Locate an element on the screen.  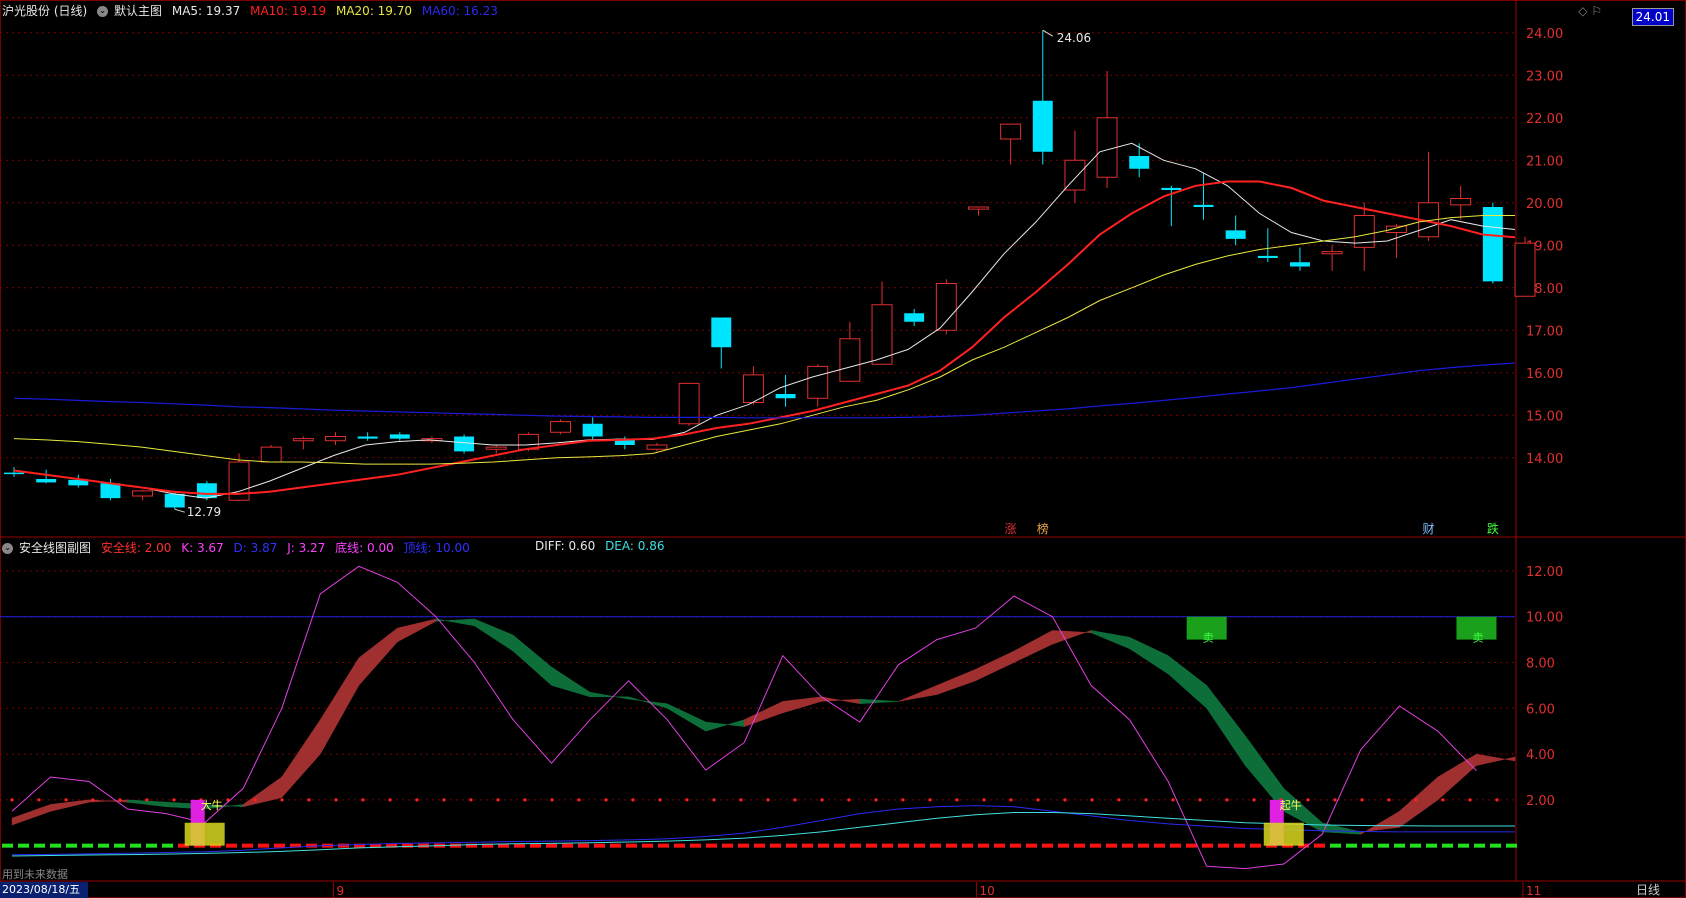
bottom-line-value: 底线: 0.00 is located at coordinates (364, 548).